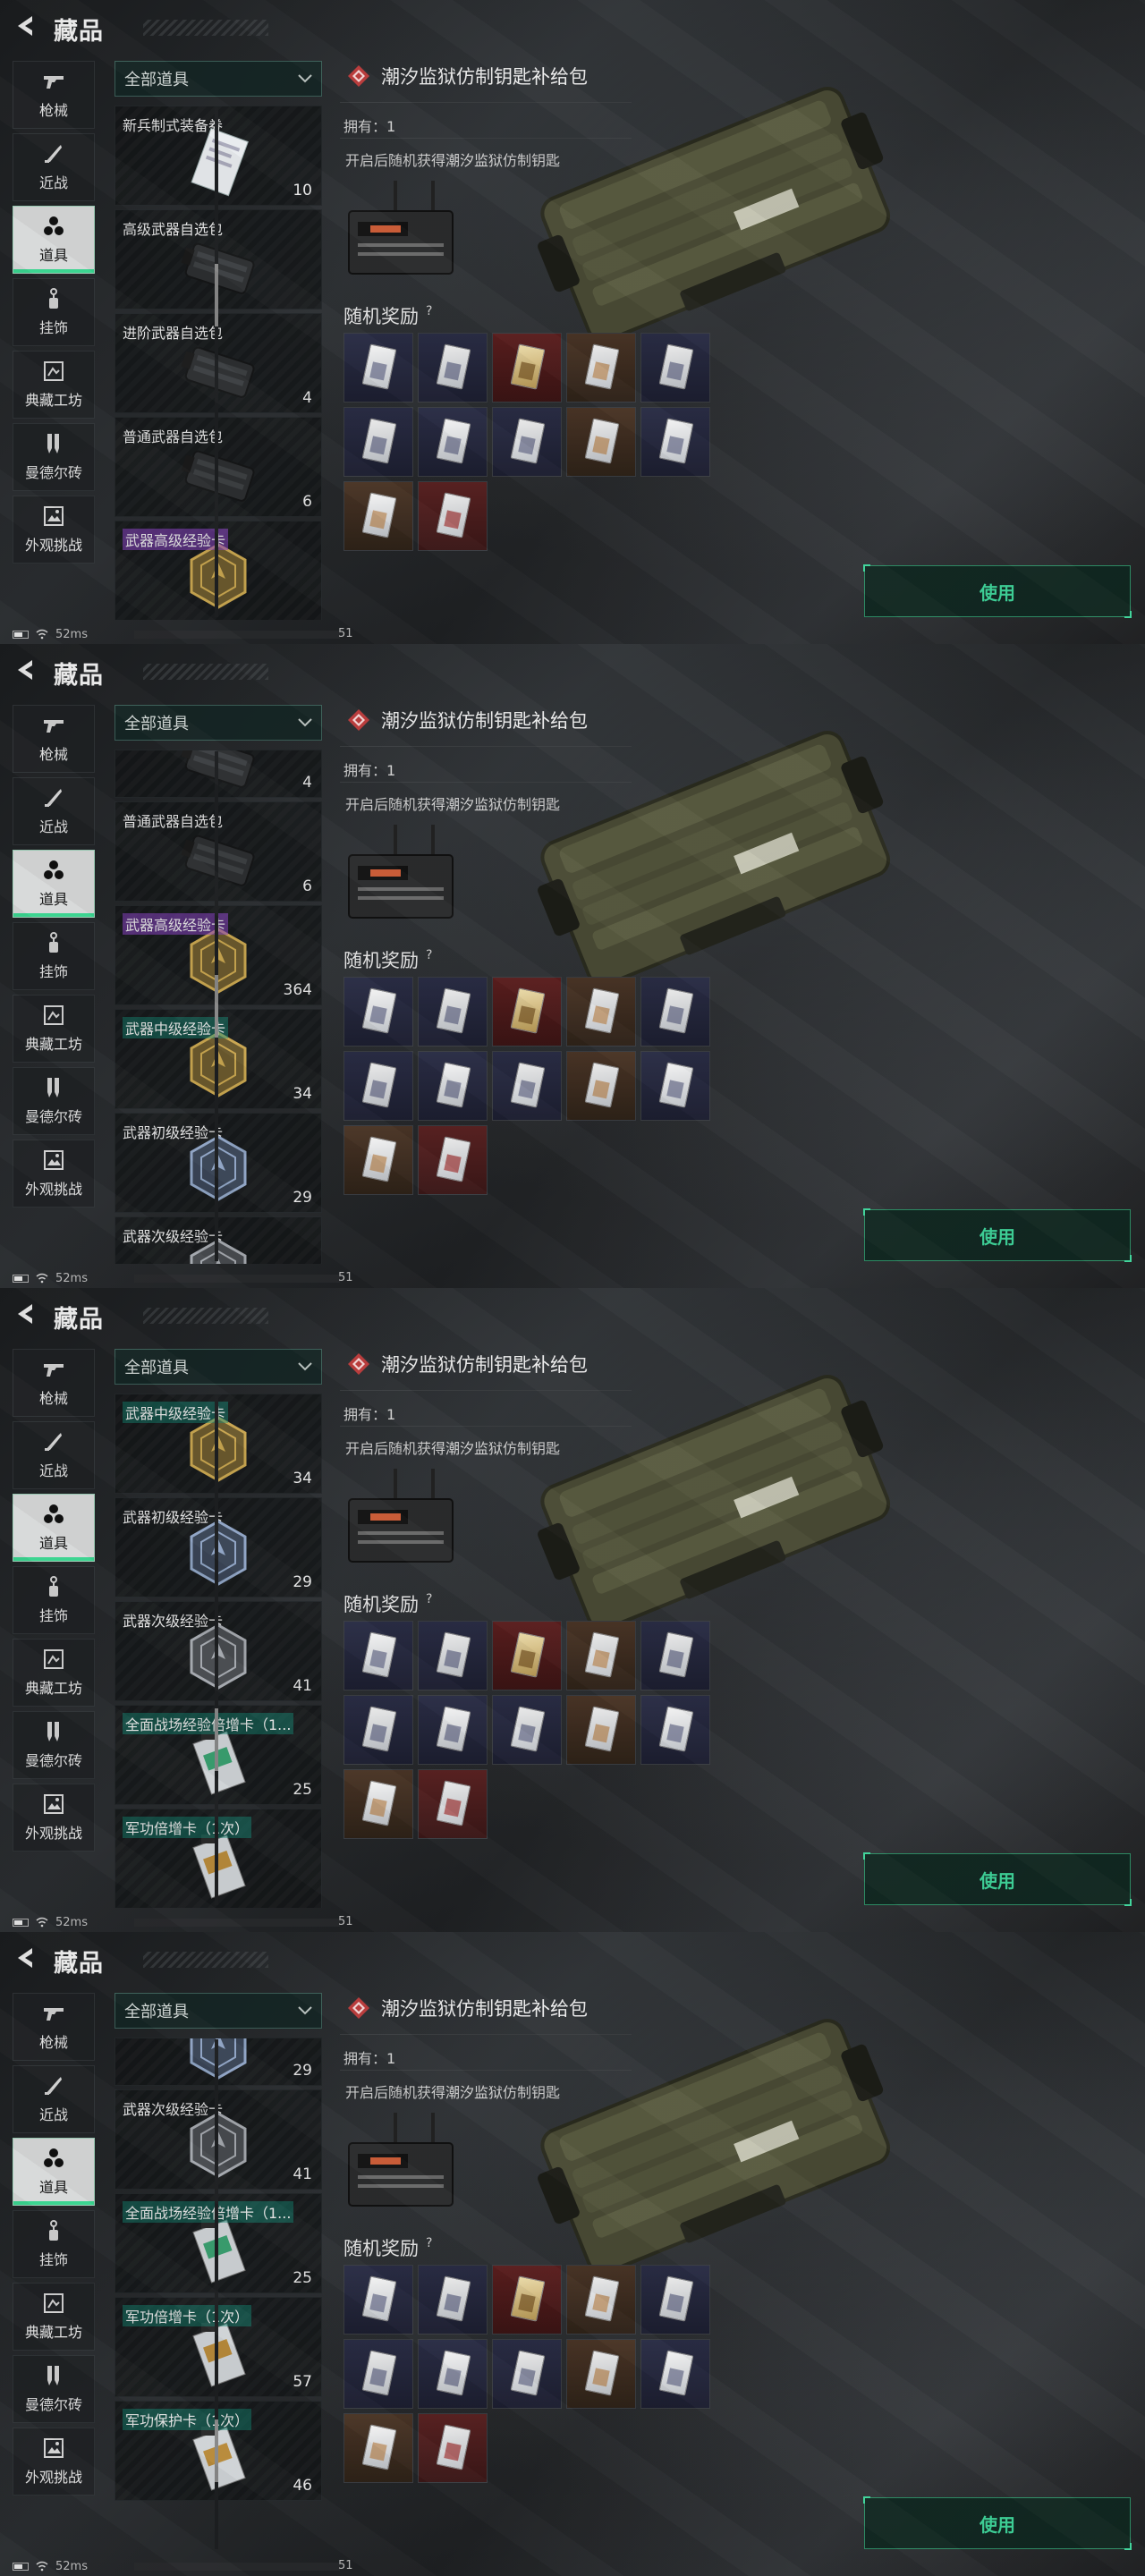 The image size is (1145, 2576). I want to click on list-item: 29, so click(218, 2062).